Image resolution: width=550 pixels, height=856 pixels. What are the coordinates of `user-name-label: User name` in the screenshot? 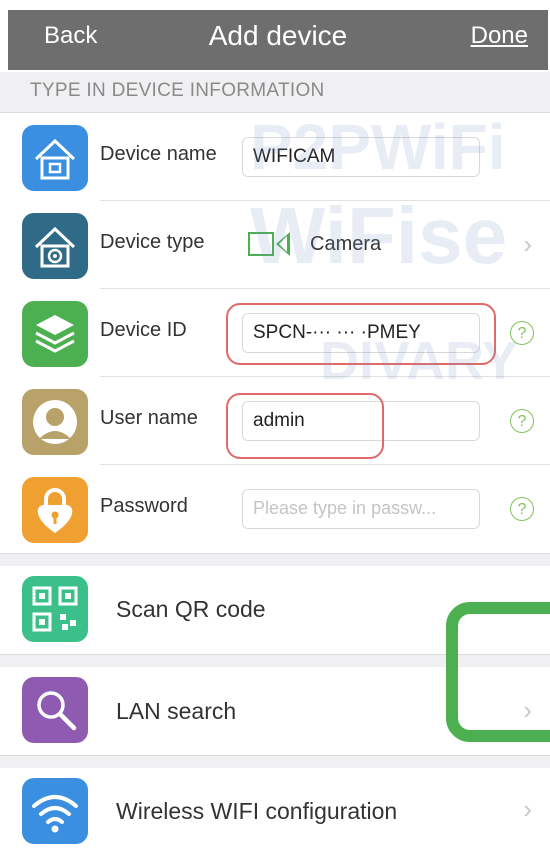 It's located at (149, 418).